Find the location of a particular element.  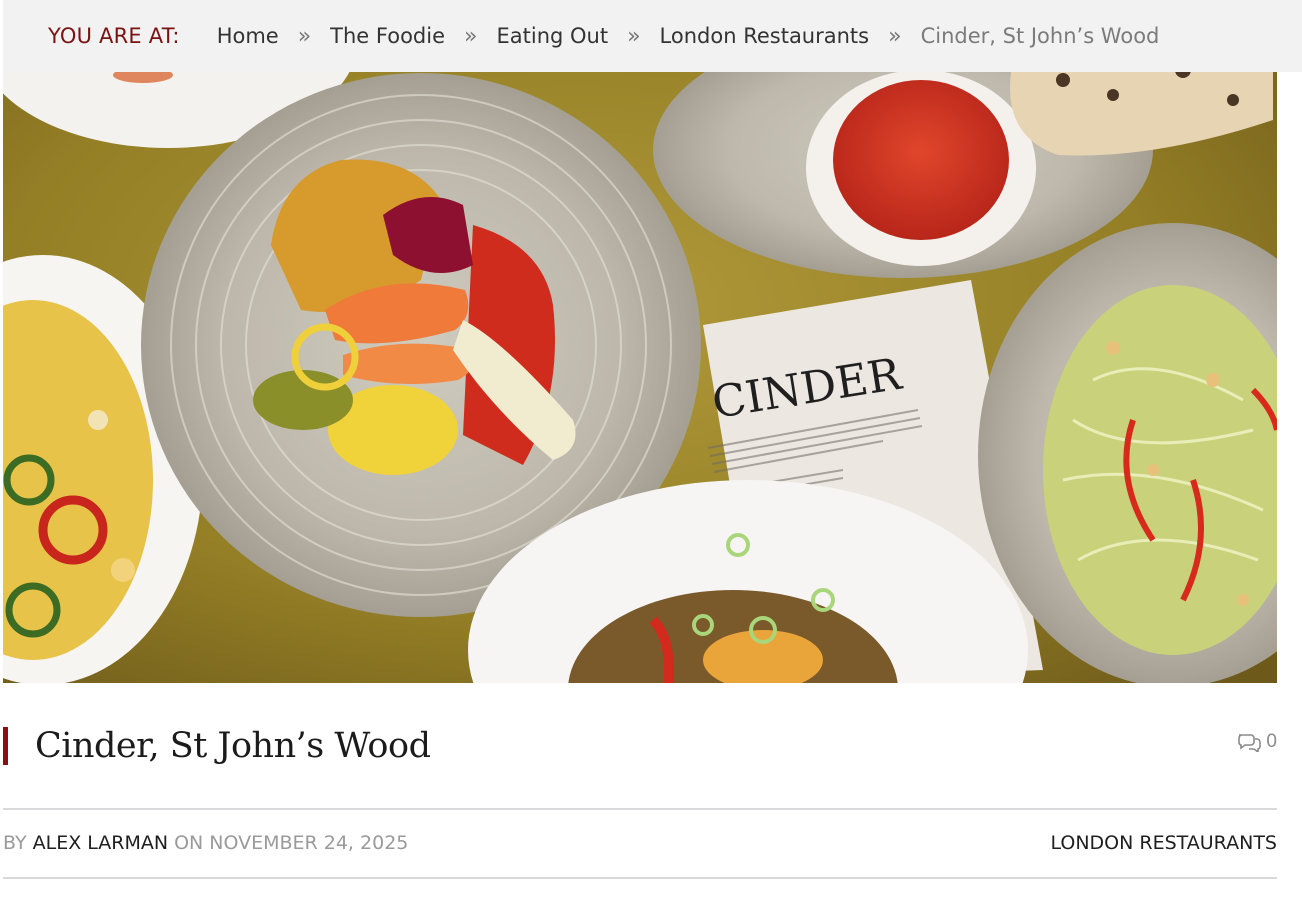

byline-prefix: BY is located at coordinates (15, 843).